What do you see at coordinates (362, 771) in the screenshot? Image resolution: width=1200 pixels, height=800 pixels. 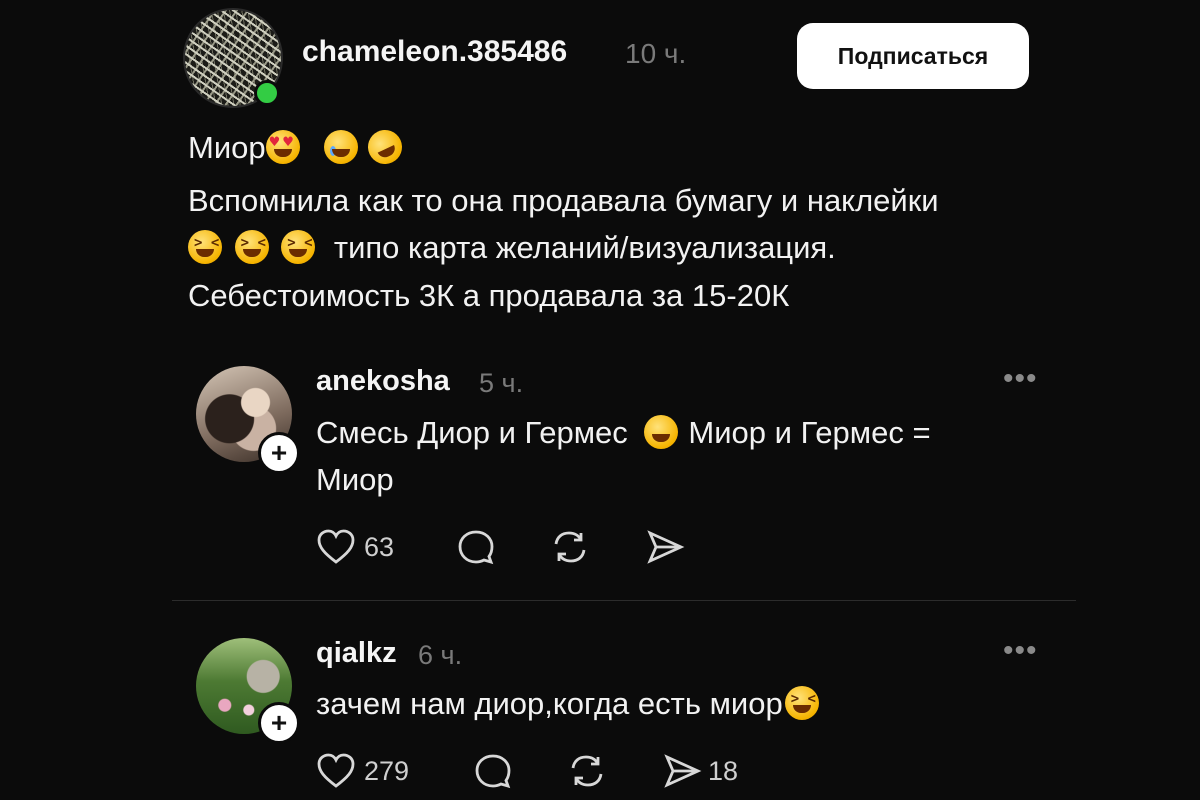 I see `like-button: 279` at bounding box center [362, 771].